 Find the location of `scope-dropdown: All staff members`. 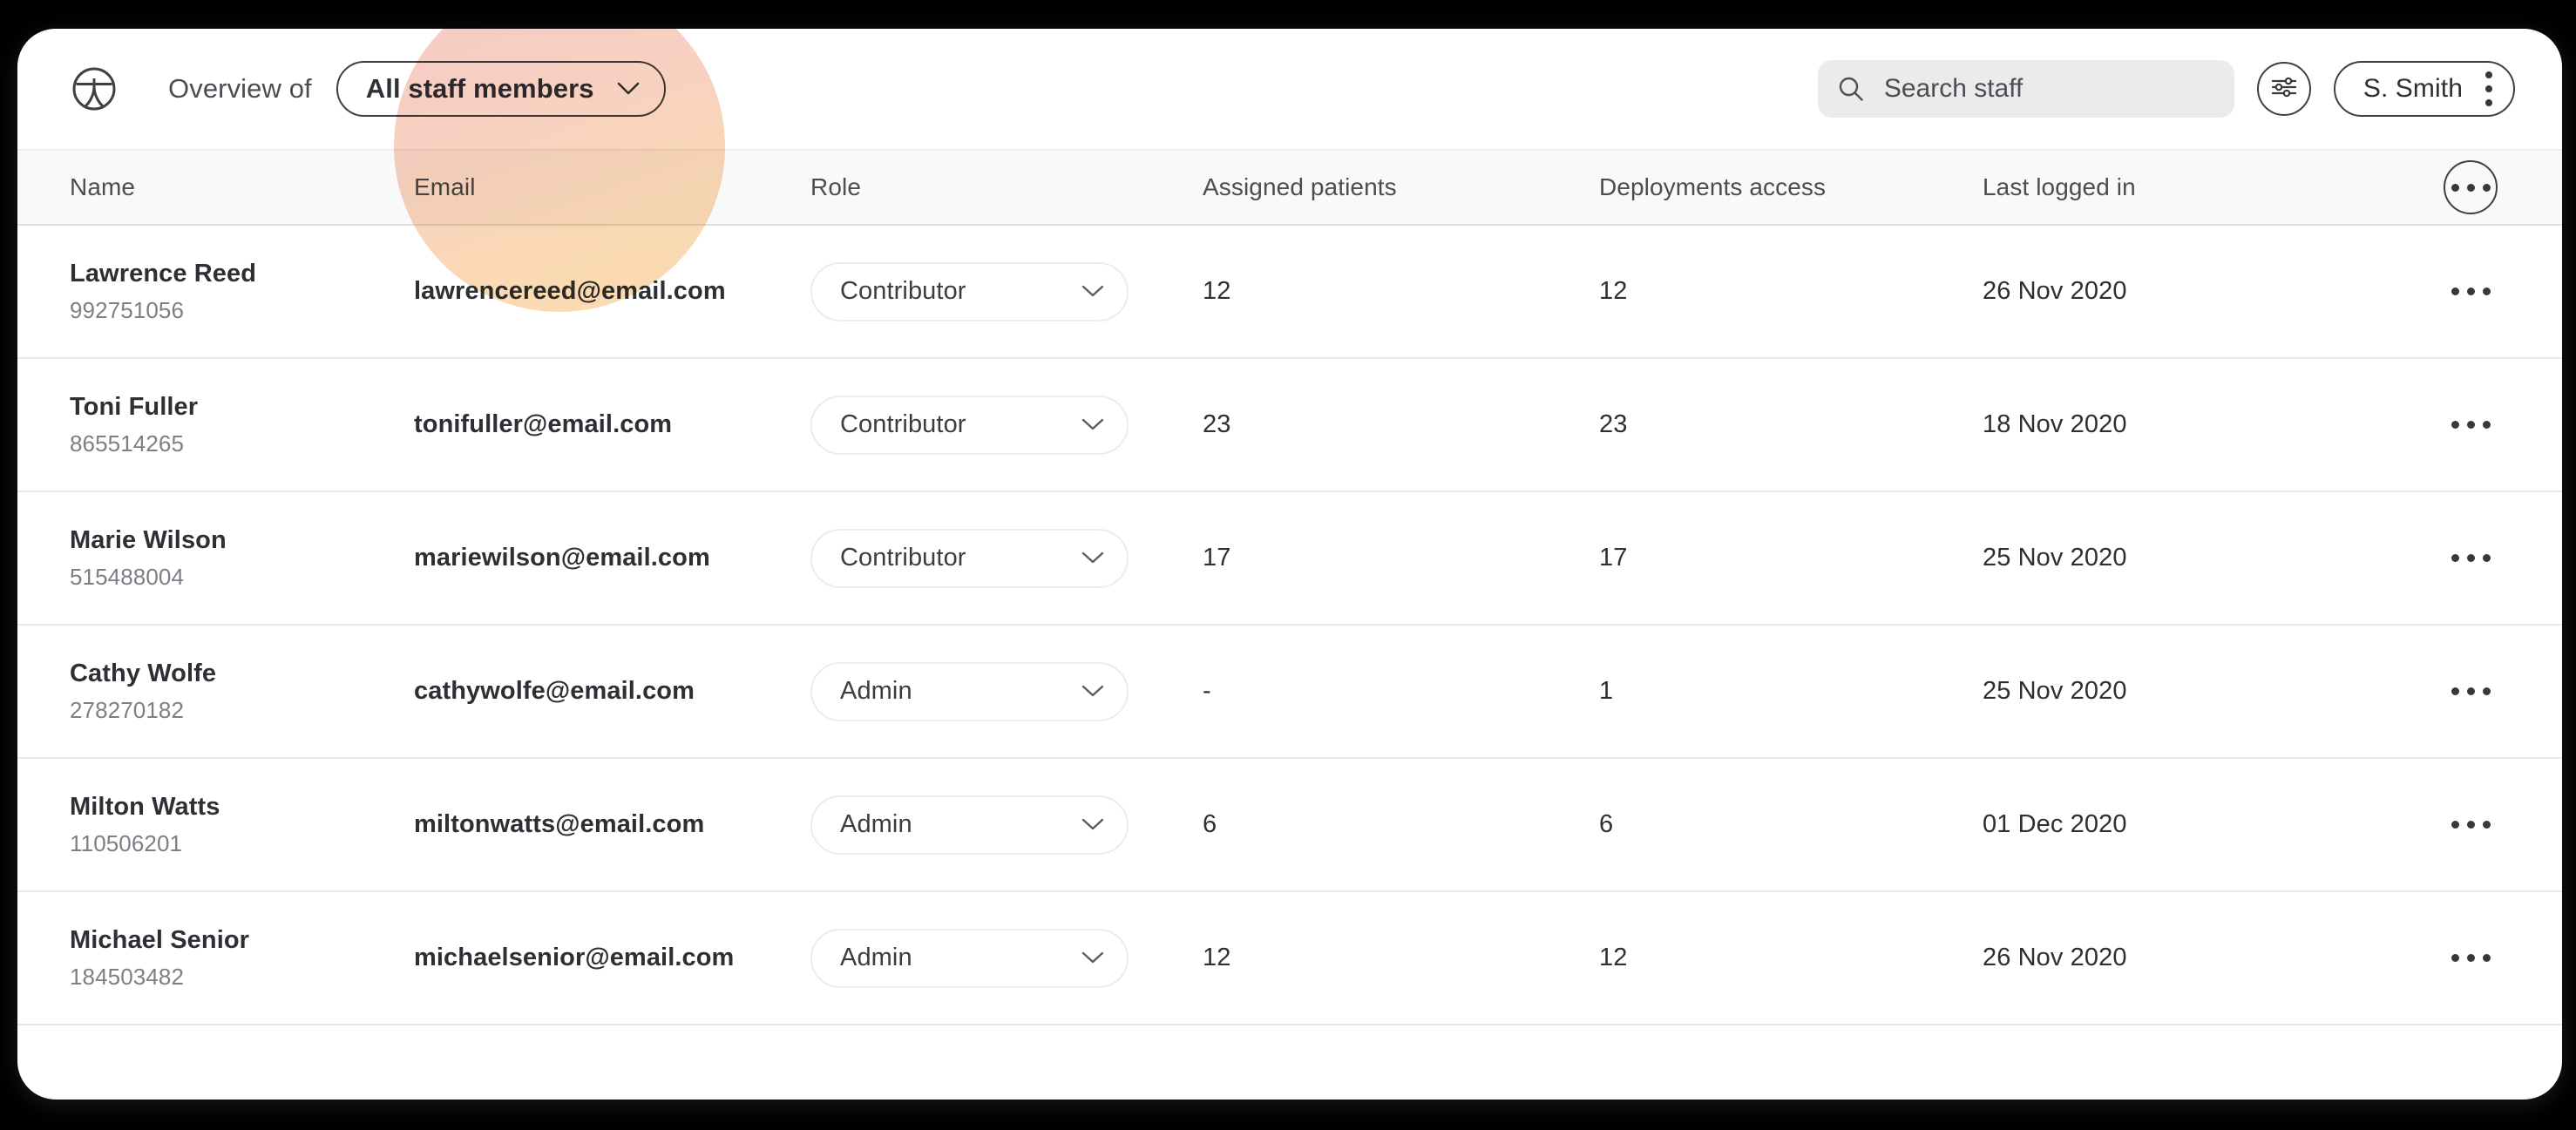

scope-dropdown: All staff members is located at coordinates (501, 89).